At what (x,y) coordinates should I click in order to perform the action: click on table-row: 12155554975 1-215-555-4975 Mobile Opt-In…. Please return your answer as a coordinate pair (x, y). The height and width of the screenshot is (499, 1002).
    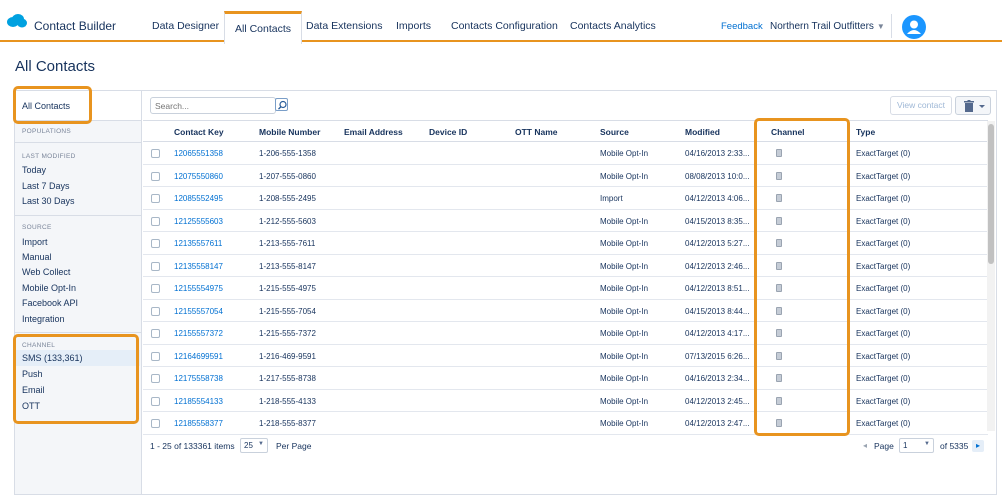
    Looking at the image, I should click on (565, 288).